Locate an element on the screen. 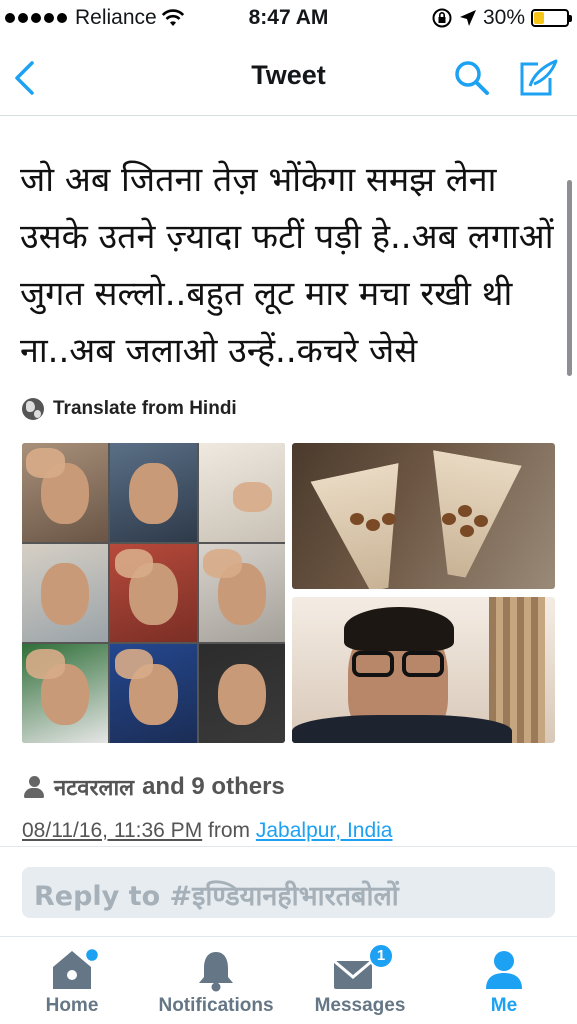 The height and width of the screenshot is (1024, 577). likes-user-name: नटवरलाल is located at coordinates (94, 787).